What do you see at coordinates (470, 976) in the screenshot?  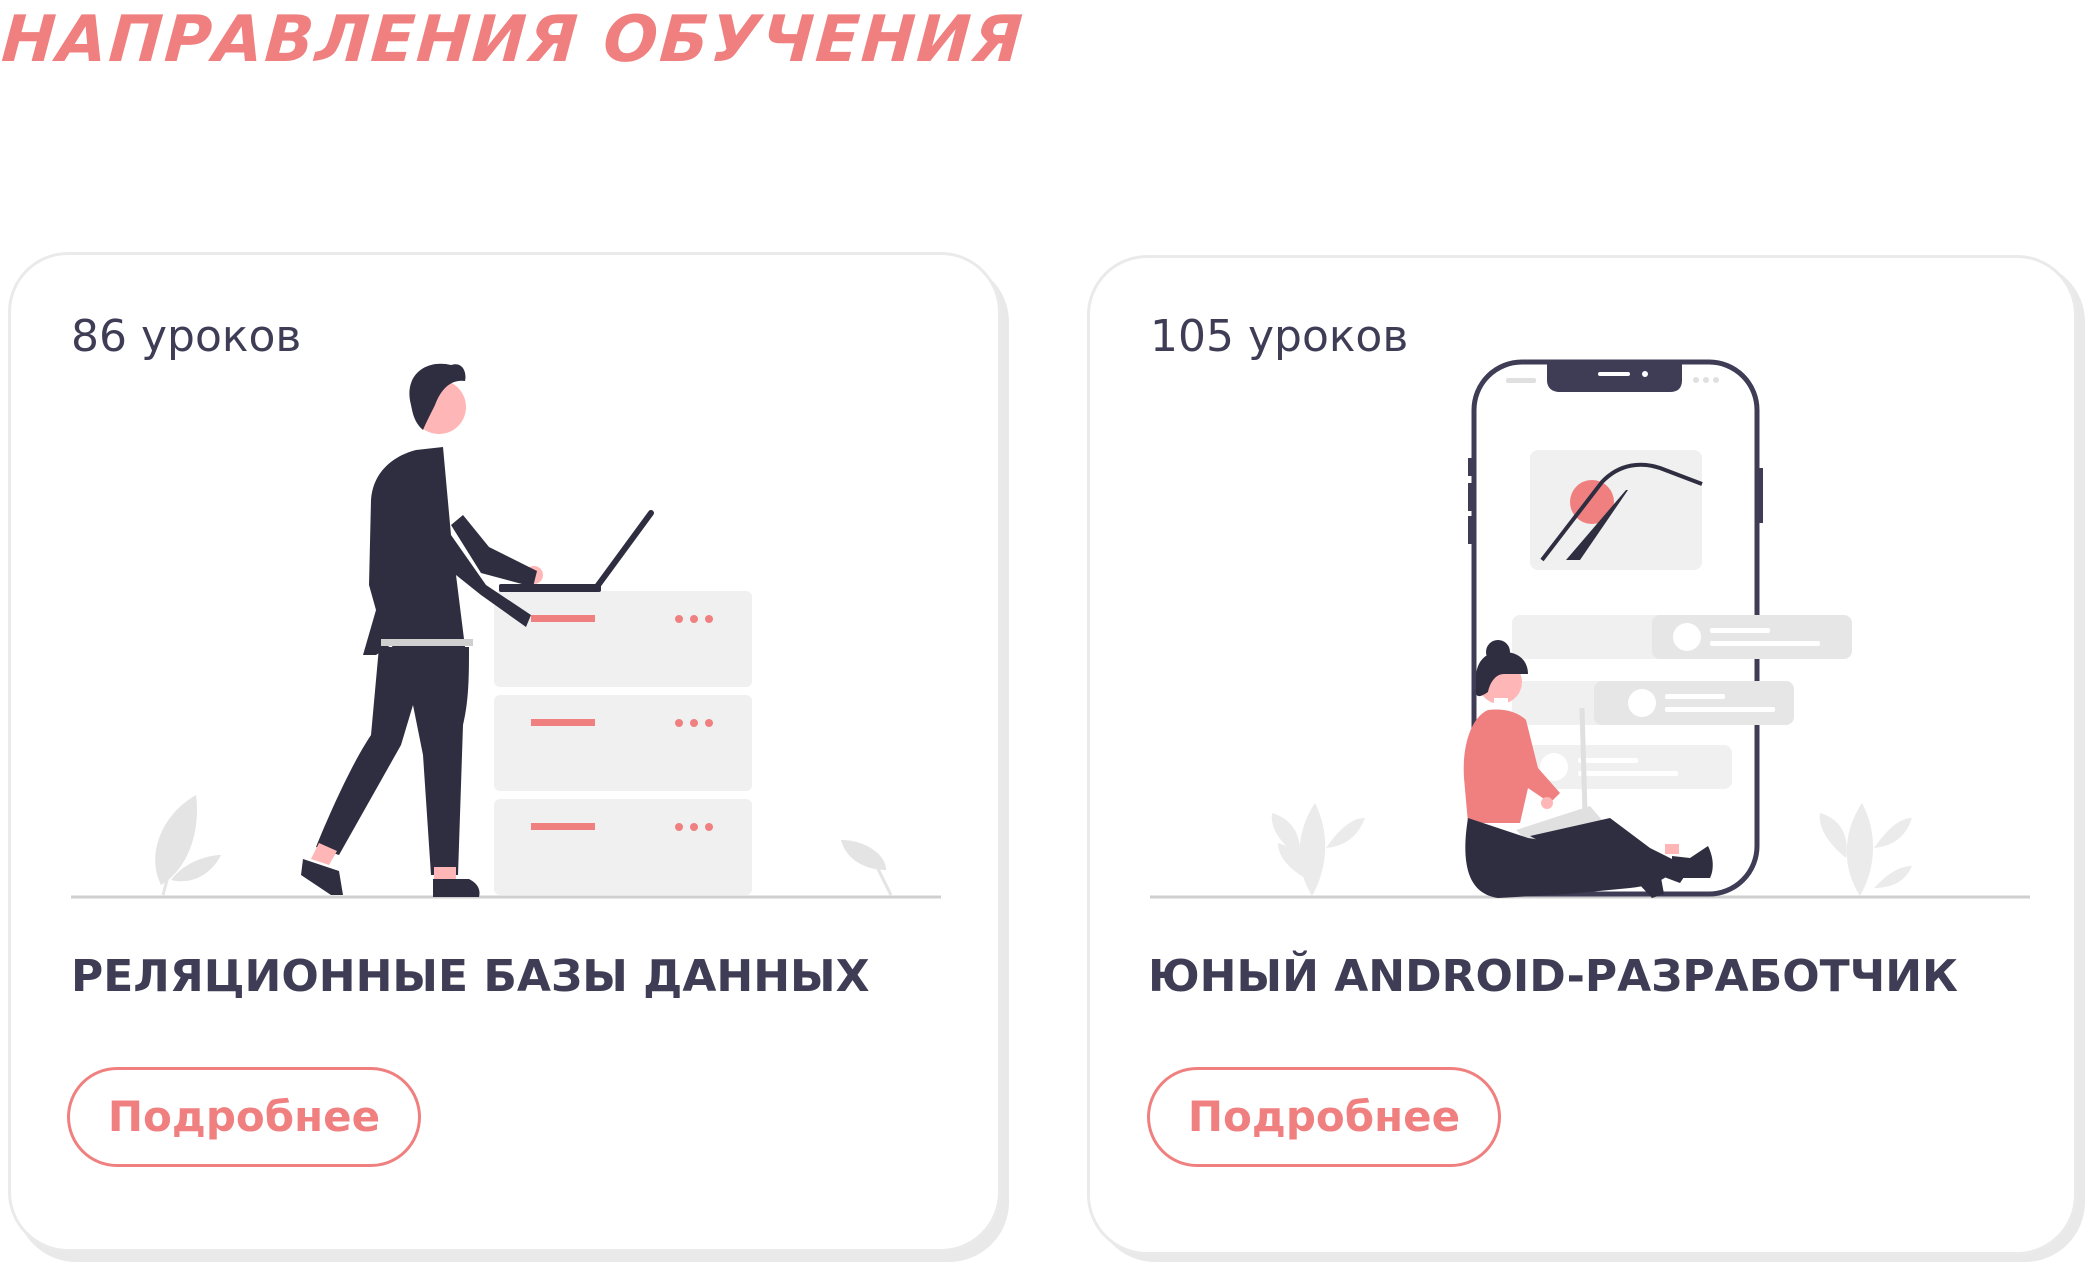 I see `course-title: РЕЛЯЦИОННЫЕ БАЗЫ ДАННЫХ` at bounding box center [470, 976].